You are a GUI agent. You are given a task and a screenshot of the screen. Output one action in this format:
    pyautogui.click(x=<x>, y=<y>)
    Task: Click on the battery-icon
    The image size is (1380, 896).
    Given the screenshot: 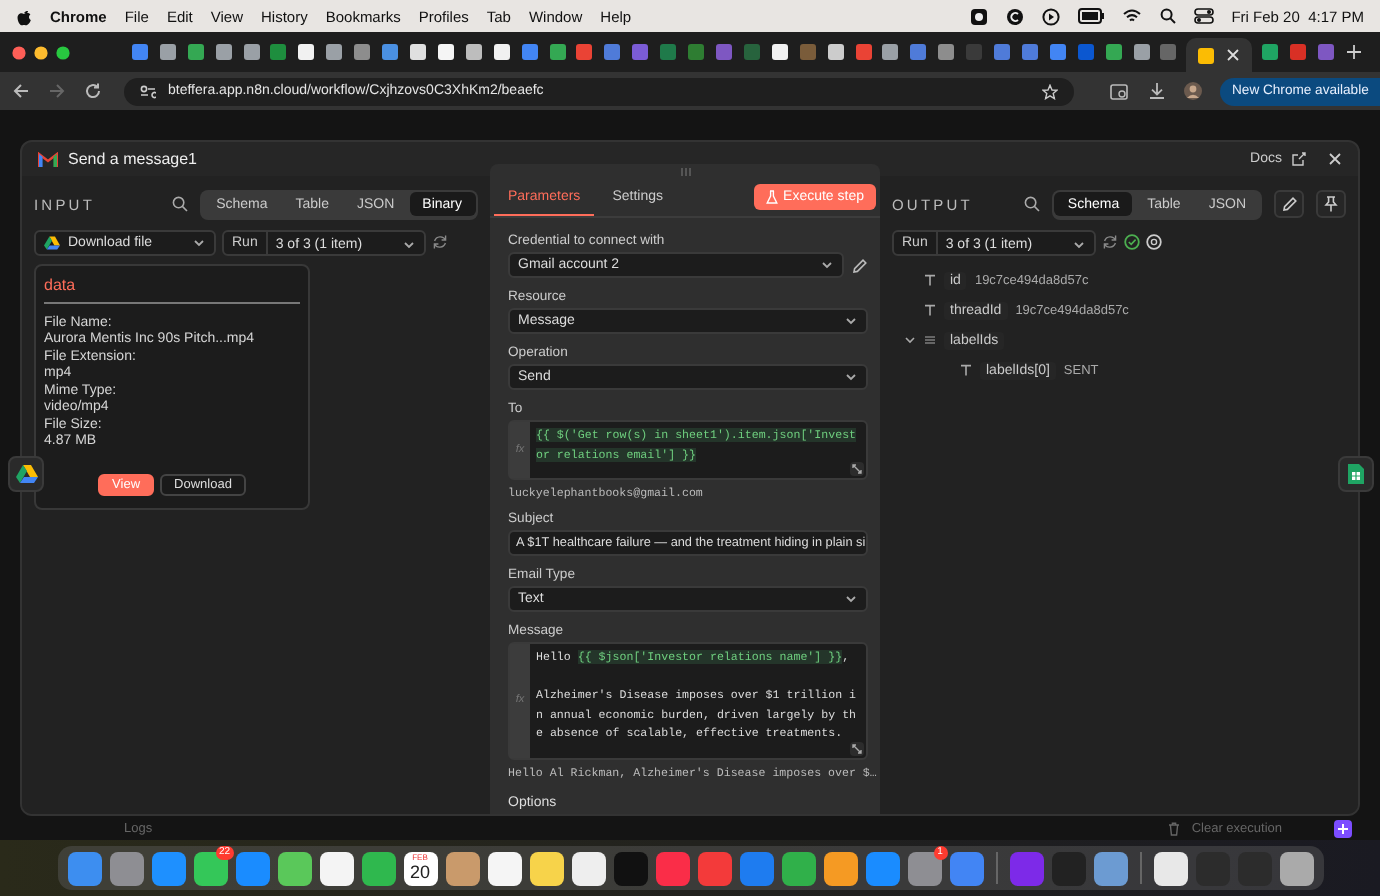 What is the action you would take?
    pyautogui.click(x=1090, y=16)
    